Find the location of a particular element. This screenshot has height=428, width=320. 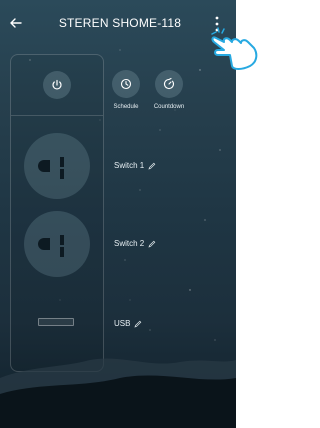

switch-1-label: Switch 1 is located at coordinates (129, 165).